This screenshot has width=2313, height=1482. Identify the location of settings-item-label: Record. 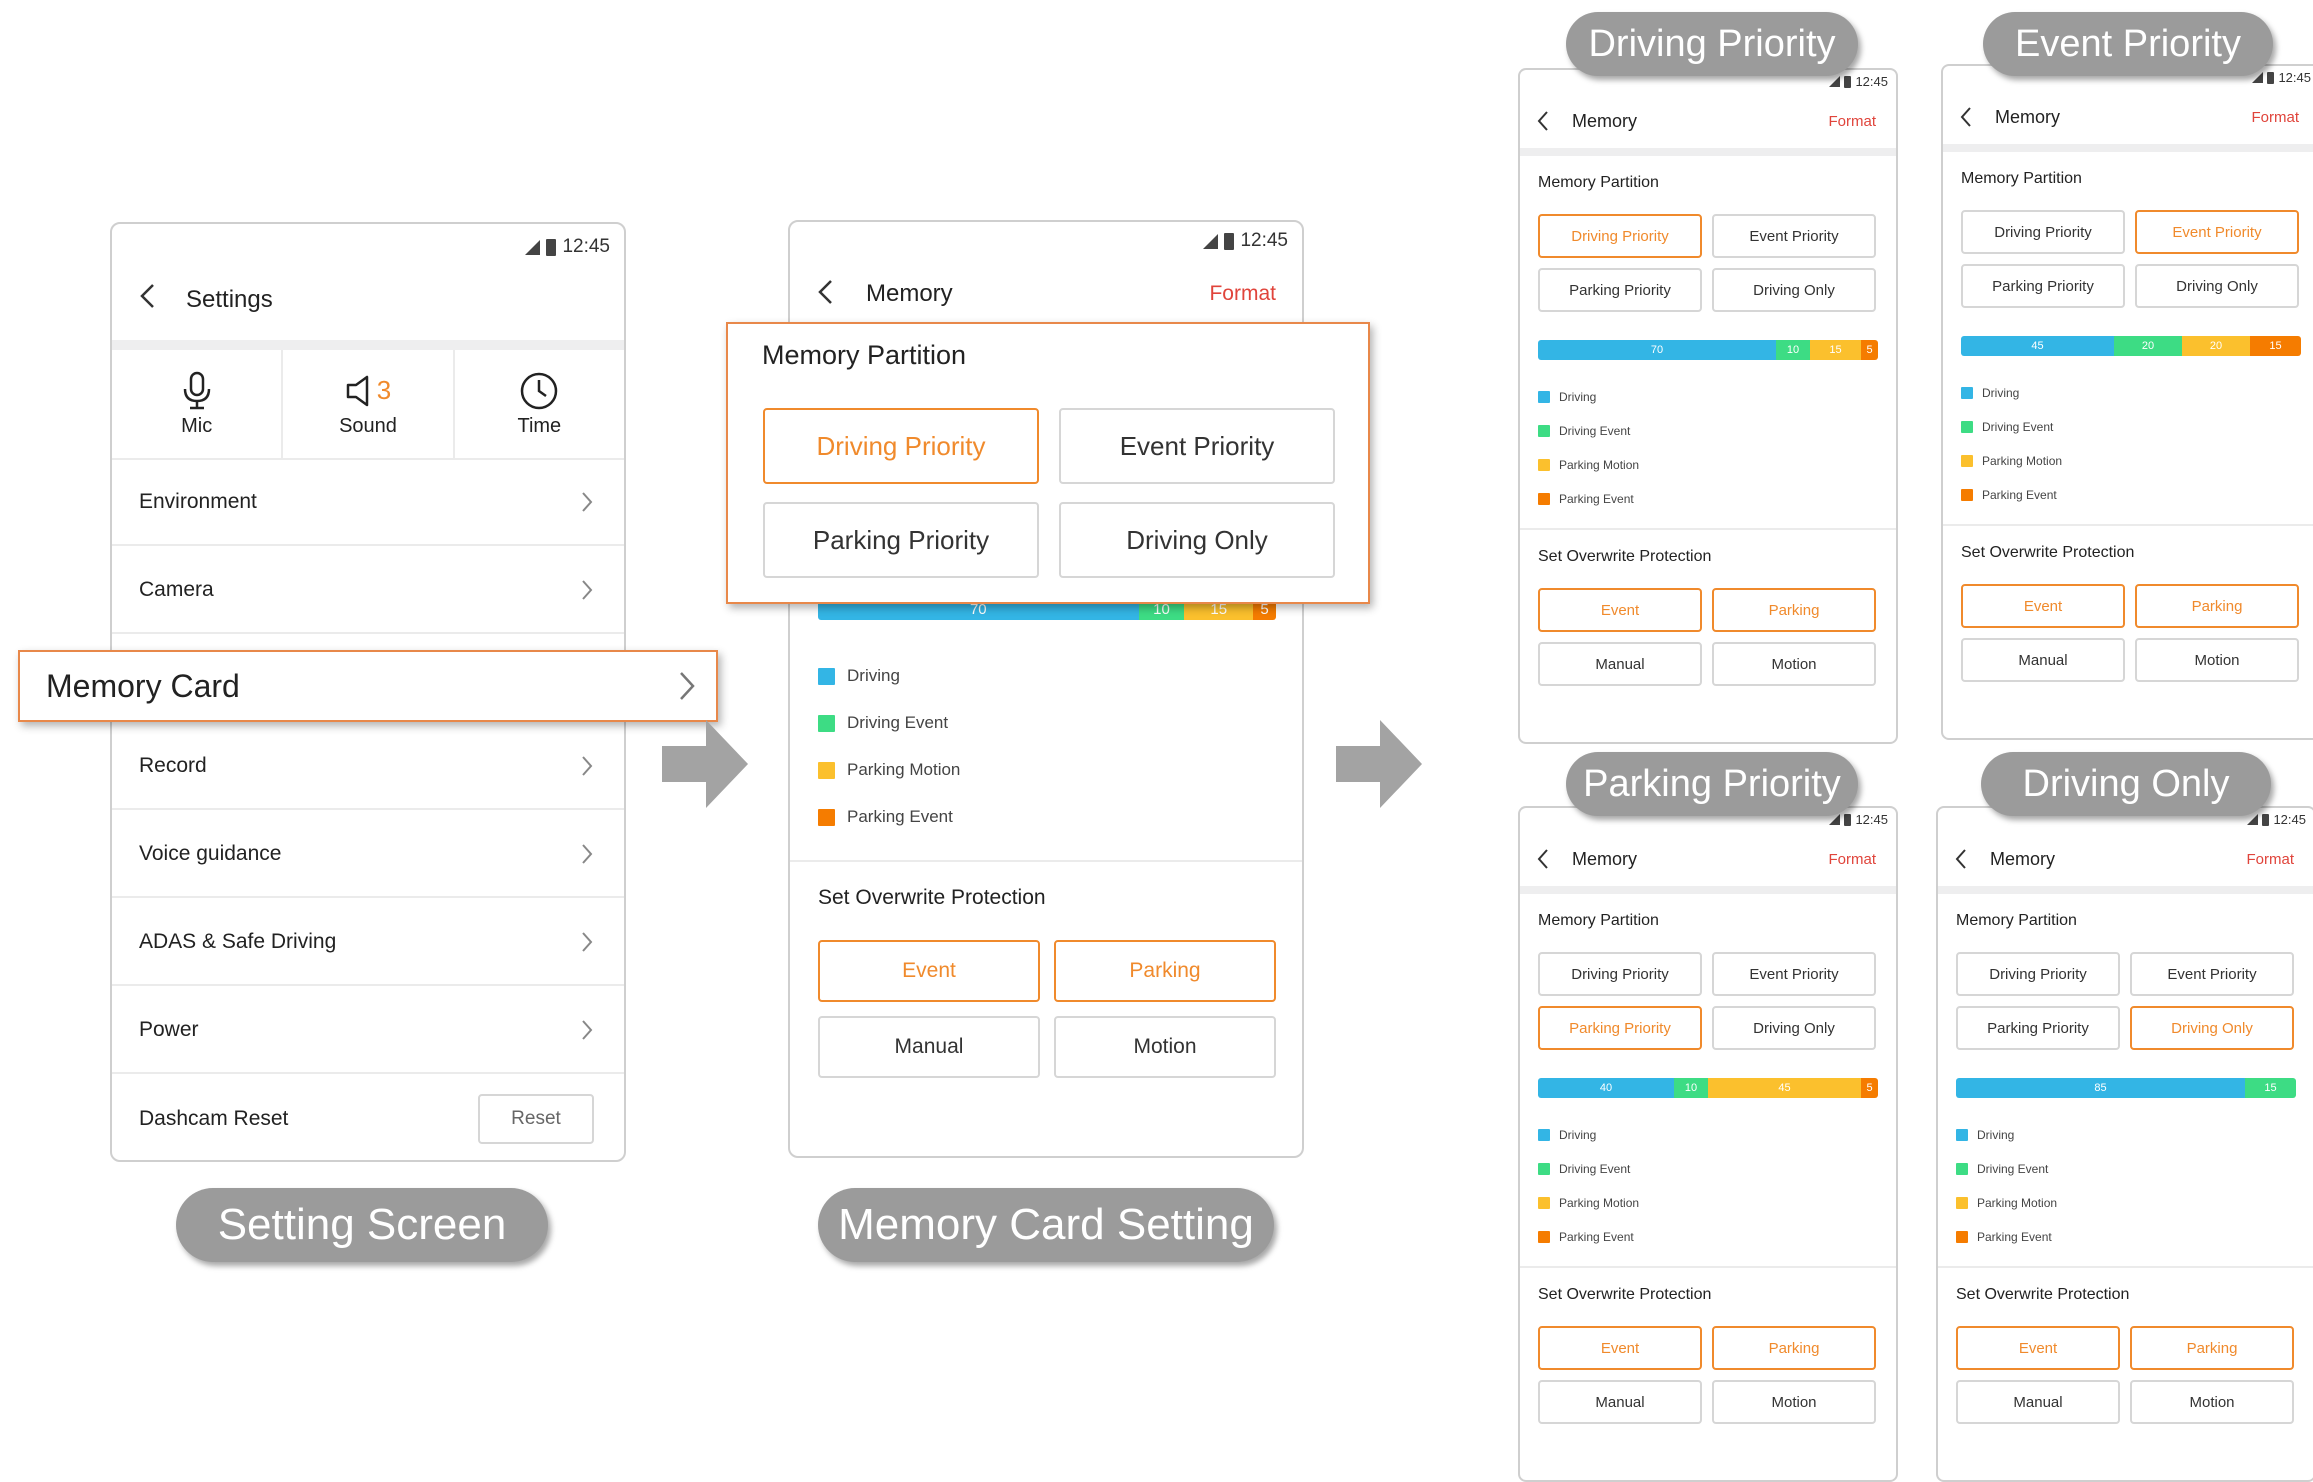
(173, 765).